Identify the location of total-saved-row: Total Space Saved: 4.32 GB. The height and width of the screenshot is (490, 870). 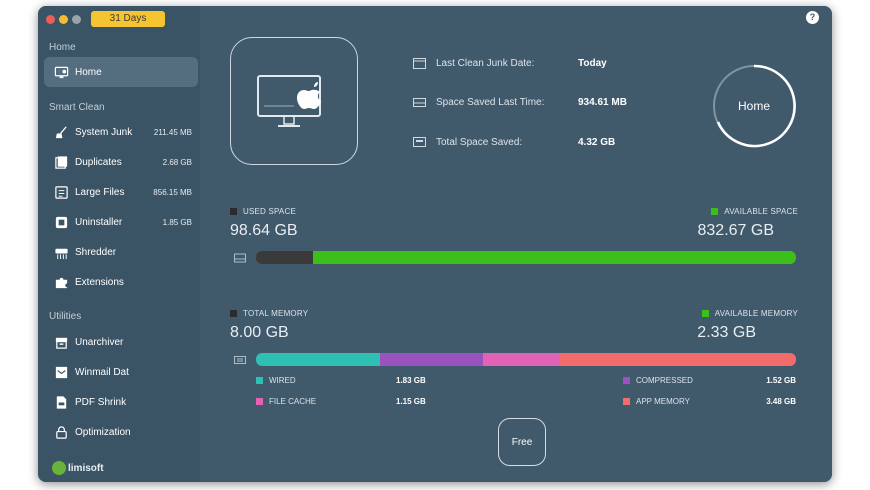
(514, 142).